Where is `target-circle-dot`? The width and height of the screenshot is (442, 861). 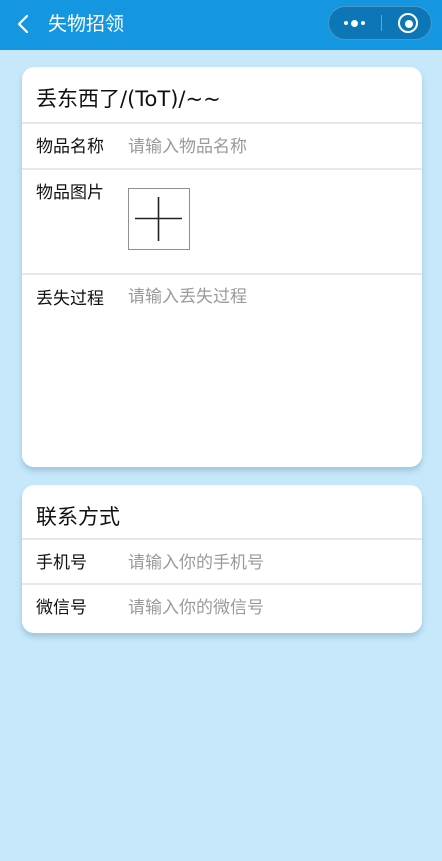 target-circle-dot is located at coordinates (408, 23).